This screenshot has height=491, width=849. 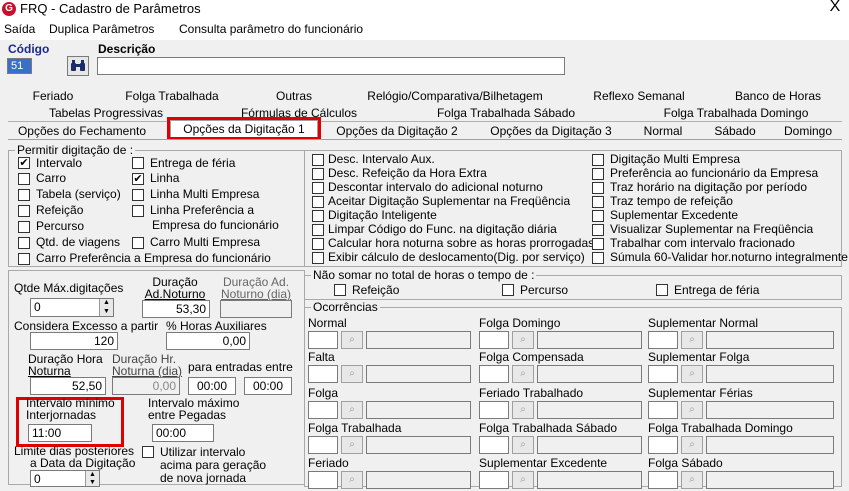 What do you see at coordinates (212, 386) in the screenshot?
I see `entradas-from-input: 00:00` at bounding box center [212, 386].